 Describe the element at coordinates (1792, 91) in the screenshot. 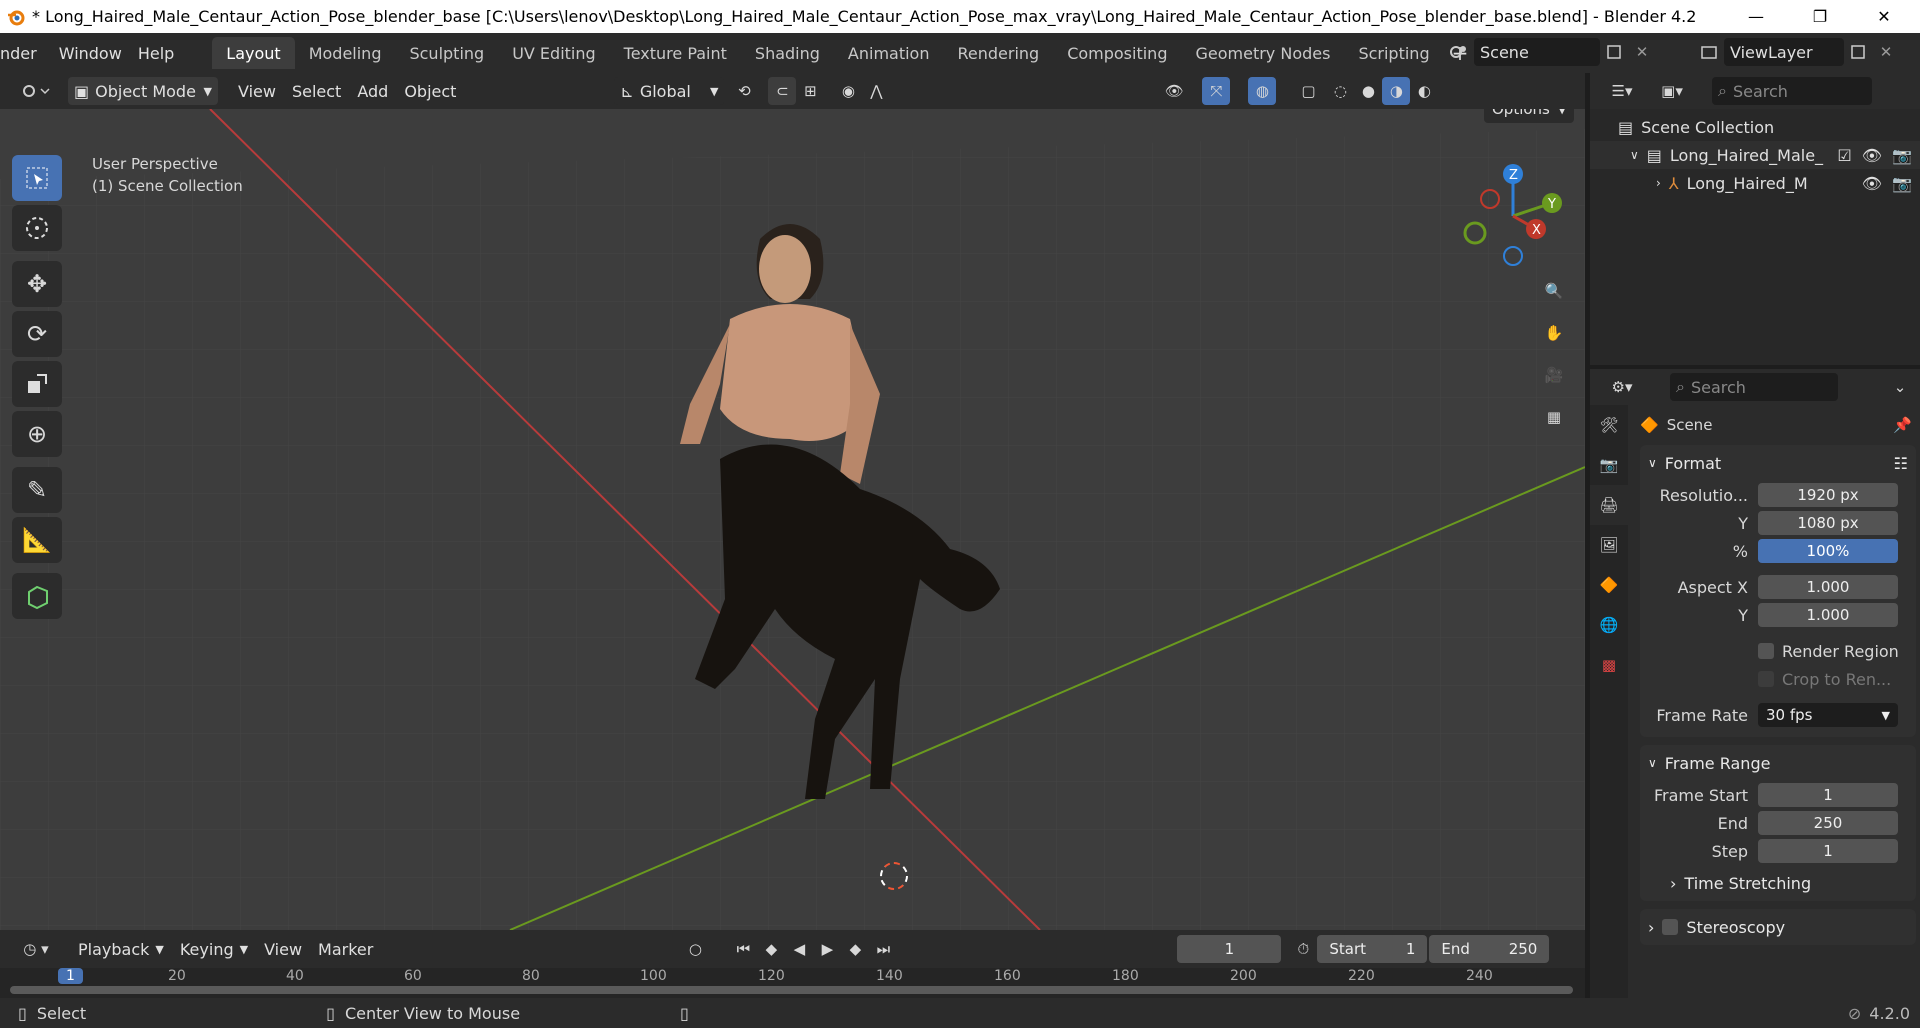

I see `outliner-search: ⌕ Search` at that location.